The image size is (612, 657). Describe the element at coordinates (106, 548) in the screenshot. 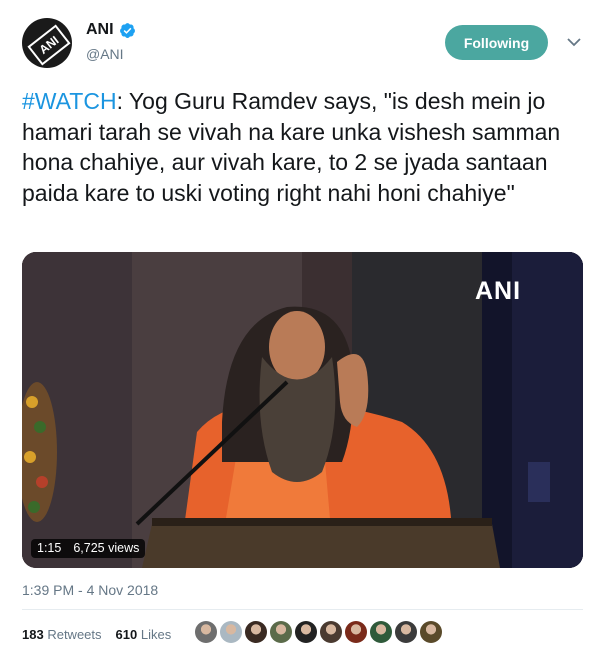

I see `video-views: 6,725 views` at that location.